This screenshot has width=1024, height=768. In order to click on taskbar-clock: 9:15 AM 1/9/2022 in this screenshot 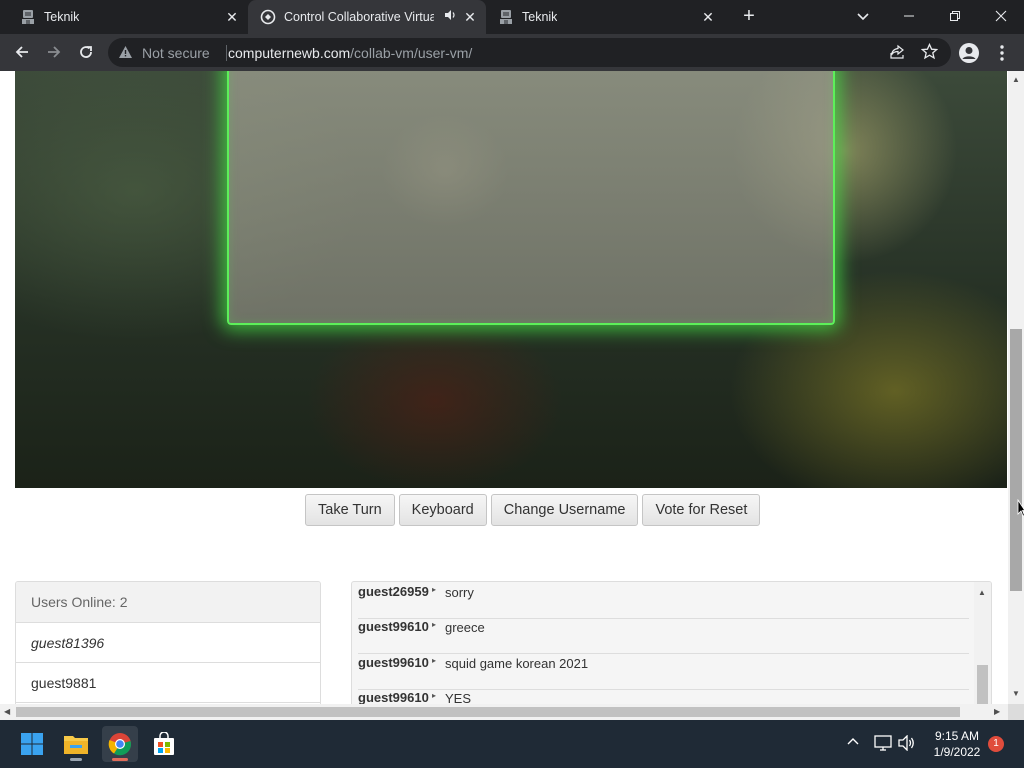, I will do `click(957, 744)`.